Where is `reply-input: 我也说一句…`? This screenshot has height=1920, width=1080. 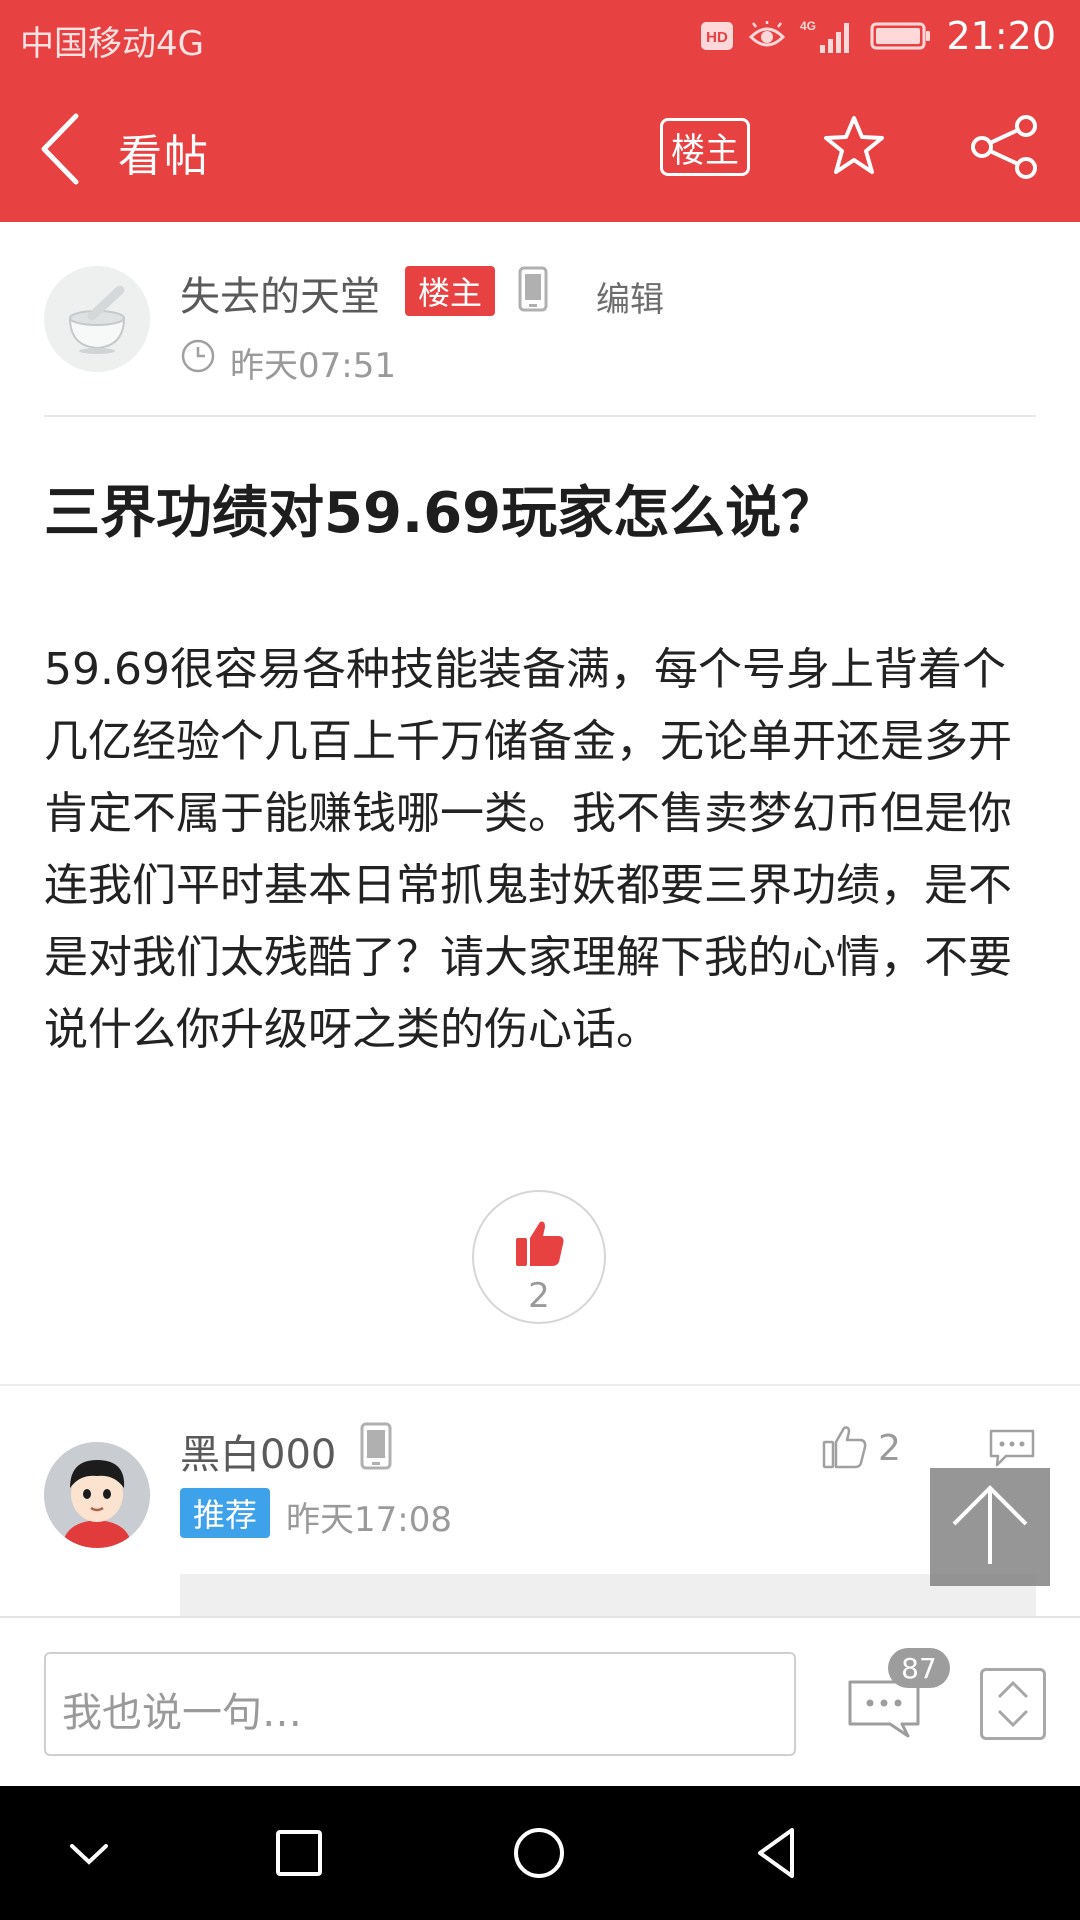
reply-input: 我也说一句… is located at coordinates (420, 1704).